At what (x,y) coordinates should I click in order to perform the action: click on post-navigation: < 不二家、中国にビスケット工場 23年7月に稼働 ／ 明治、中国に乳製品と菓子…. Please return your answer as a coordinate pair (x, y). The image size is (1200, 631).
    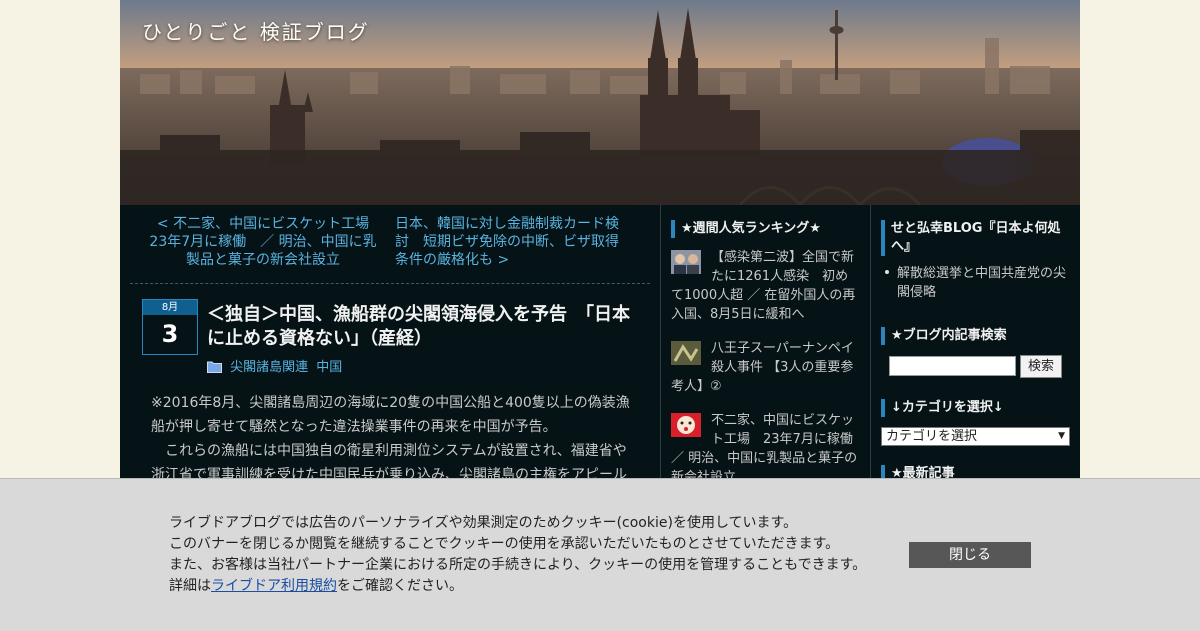
    Looking at the image, I should click on (390, 249).